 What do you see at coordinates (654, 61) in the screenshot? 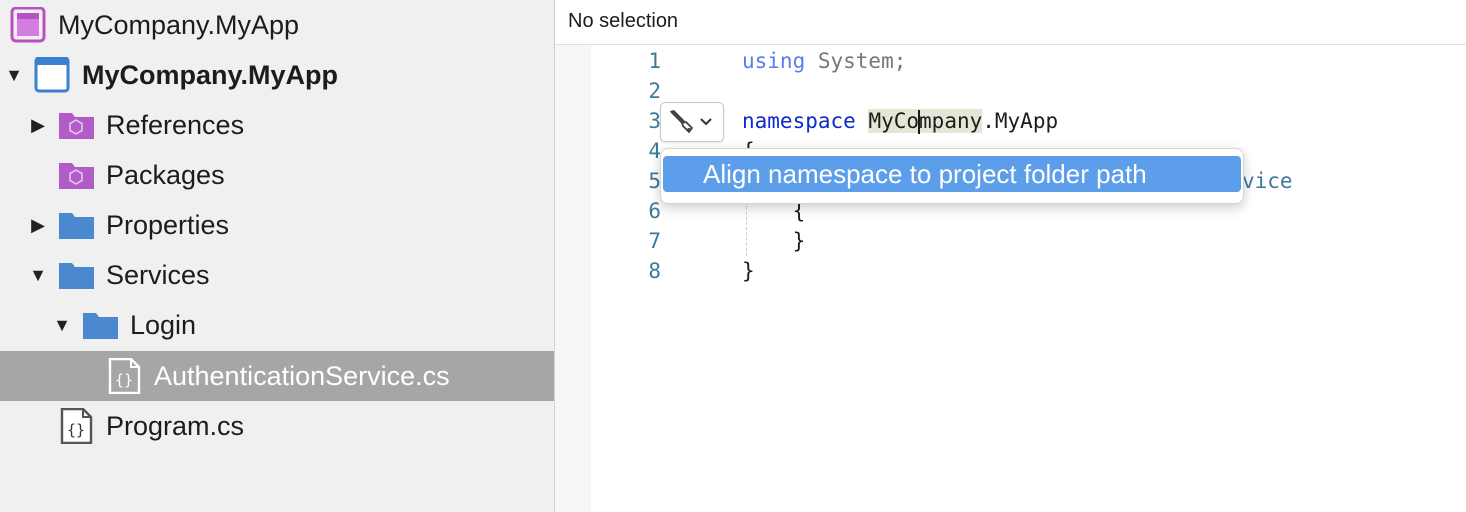
I see `line-number: 1` at bounding box center [654, 61].